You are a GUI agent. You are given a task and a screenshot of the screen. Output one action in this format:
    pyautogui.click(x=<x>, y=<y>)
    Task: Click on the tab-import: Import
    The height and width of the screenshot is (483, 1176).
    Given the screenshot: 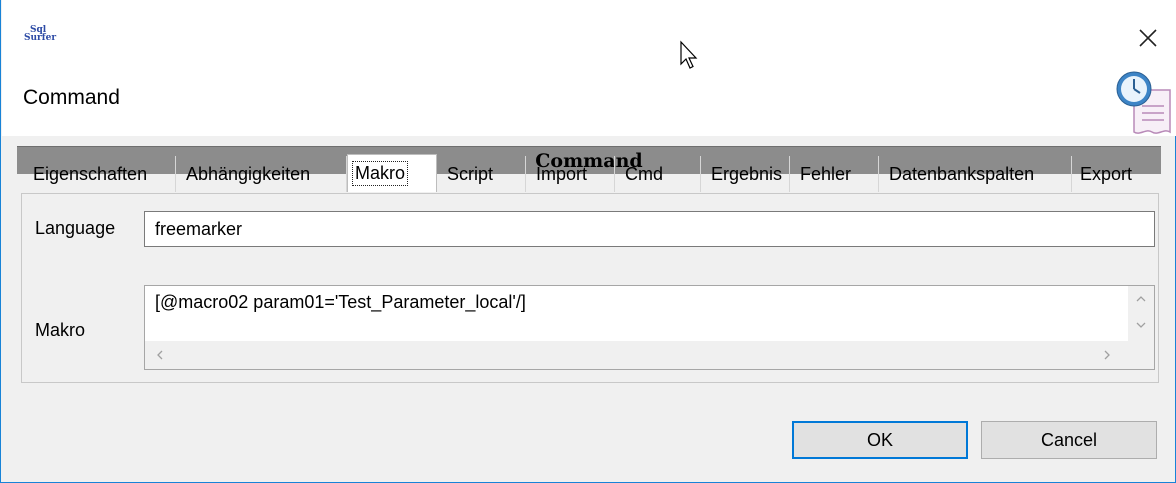 What is the action you would take?
    pyautogui.click(x=570, y=174)
    